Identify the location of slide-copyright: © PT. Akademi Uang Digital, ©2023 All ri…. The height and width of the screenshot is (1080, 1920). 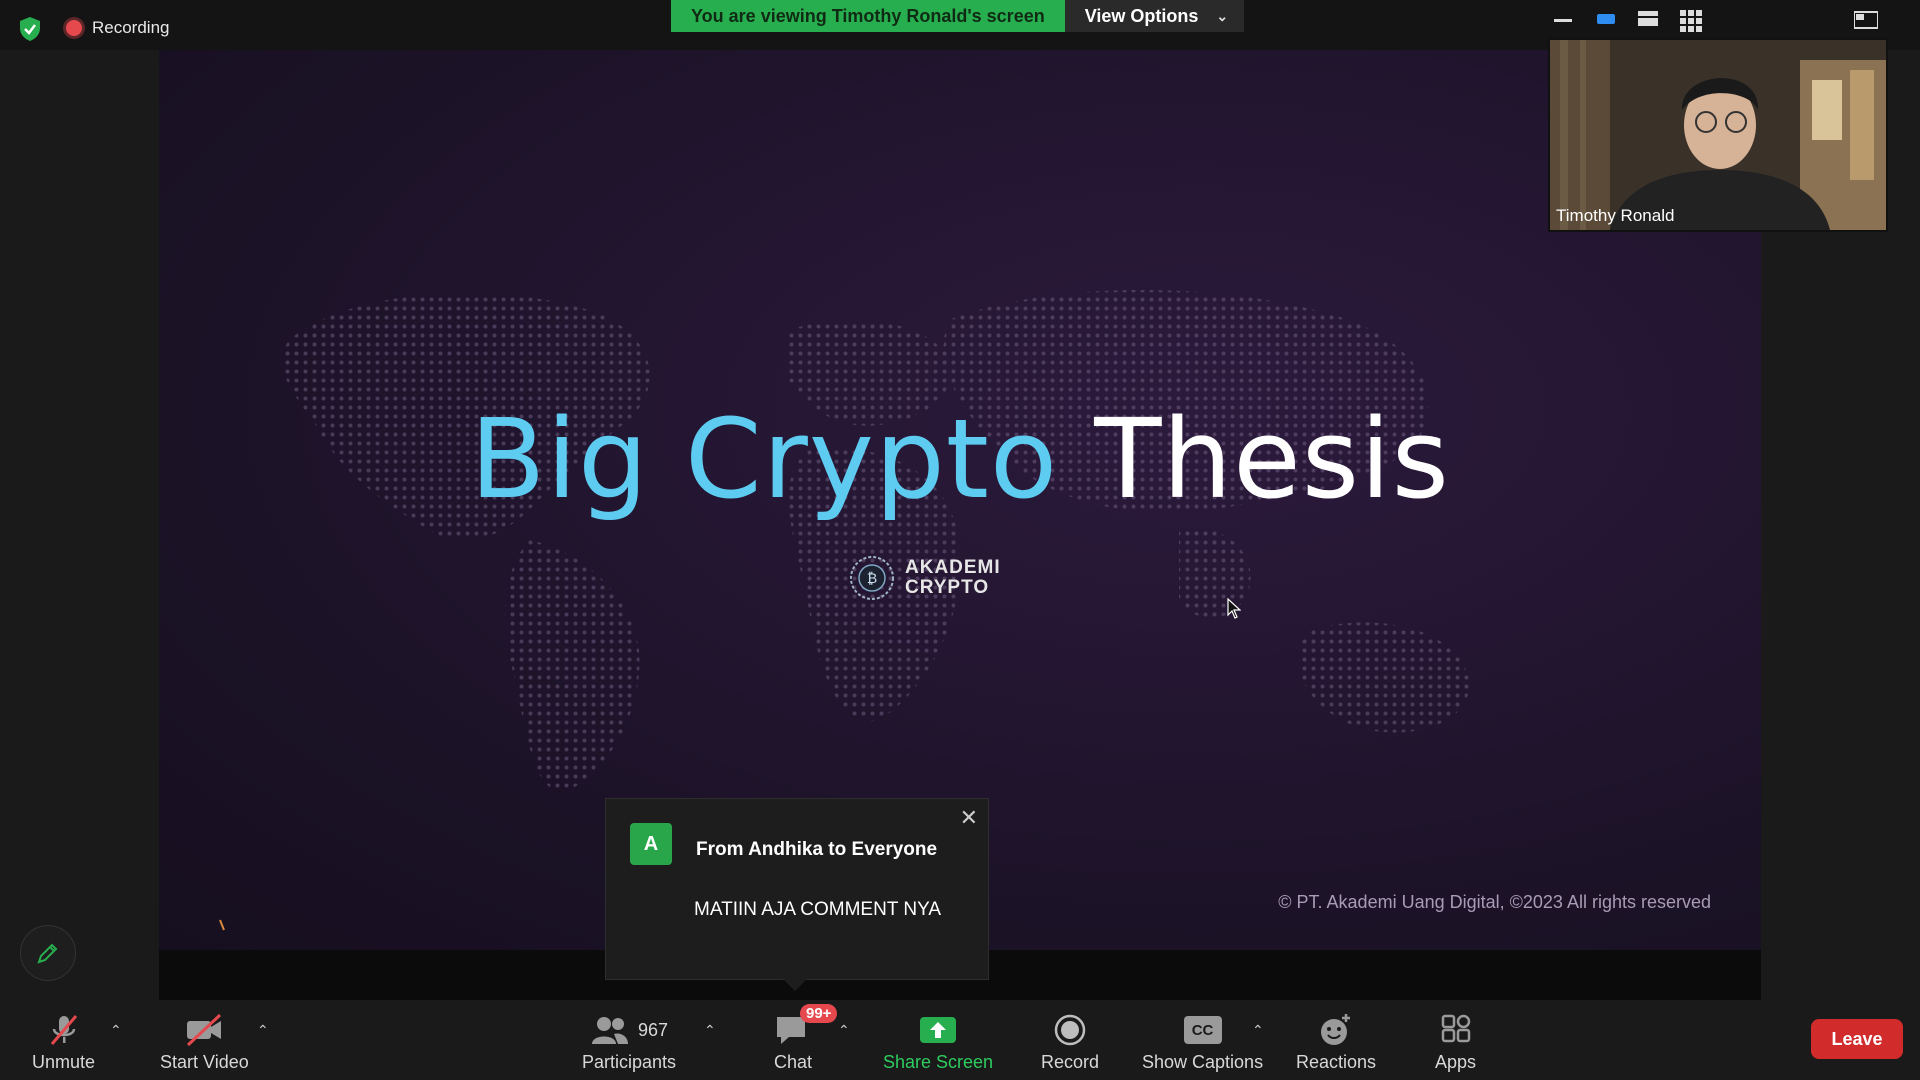
(1494, 902).